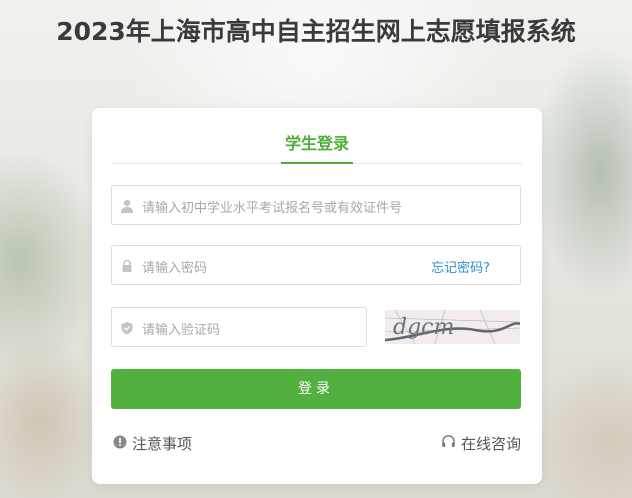 The image size is (632, 498). I want to click on captcha-text: dgcm, so click(423, 327).